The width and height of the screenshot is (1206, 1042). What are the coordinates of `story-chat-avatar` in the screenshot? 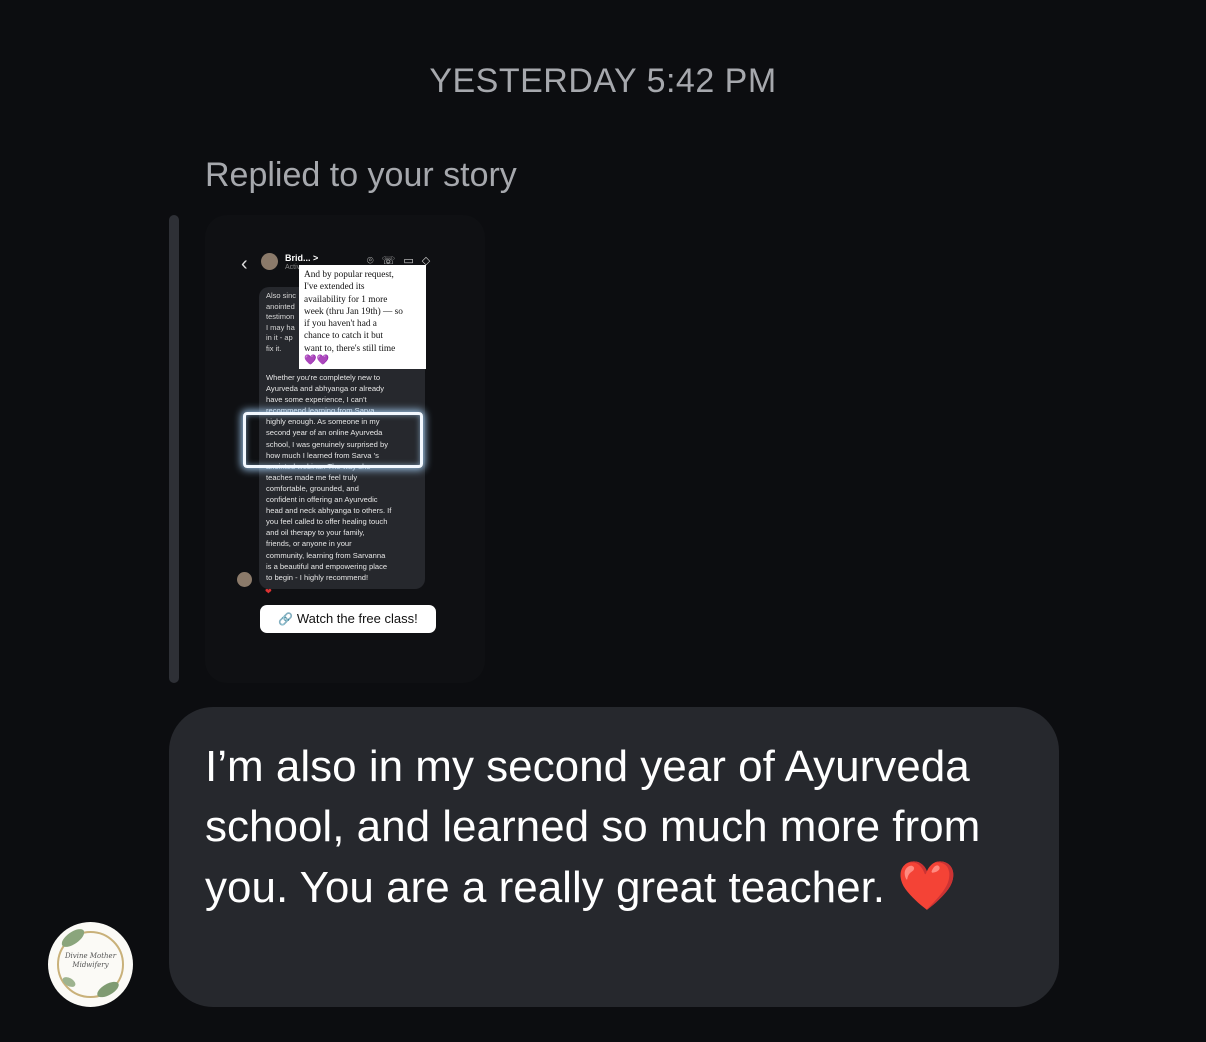 It's located at (269, 261).